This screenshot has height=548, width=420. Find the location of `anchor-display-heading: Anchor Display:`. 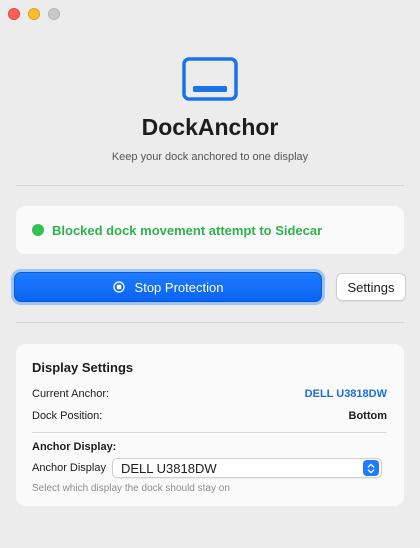

anchor-display-heading: Anchor Display: is located at coordinates (74, 447).